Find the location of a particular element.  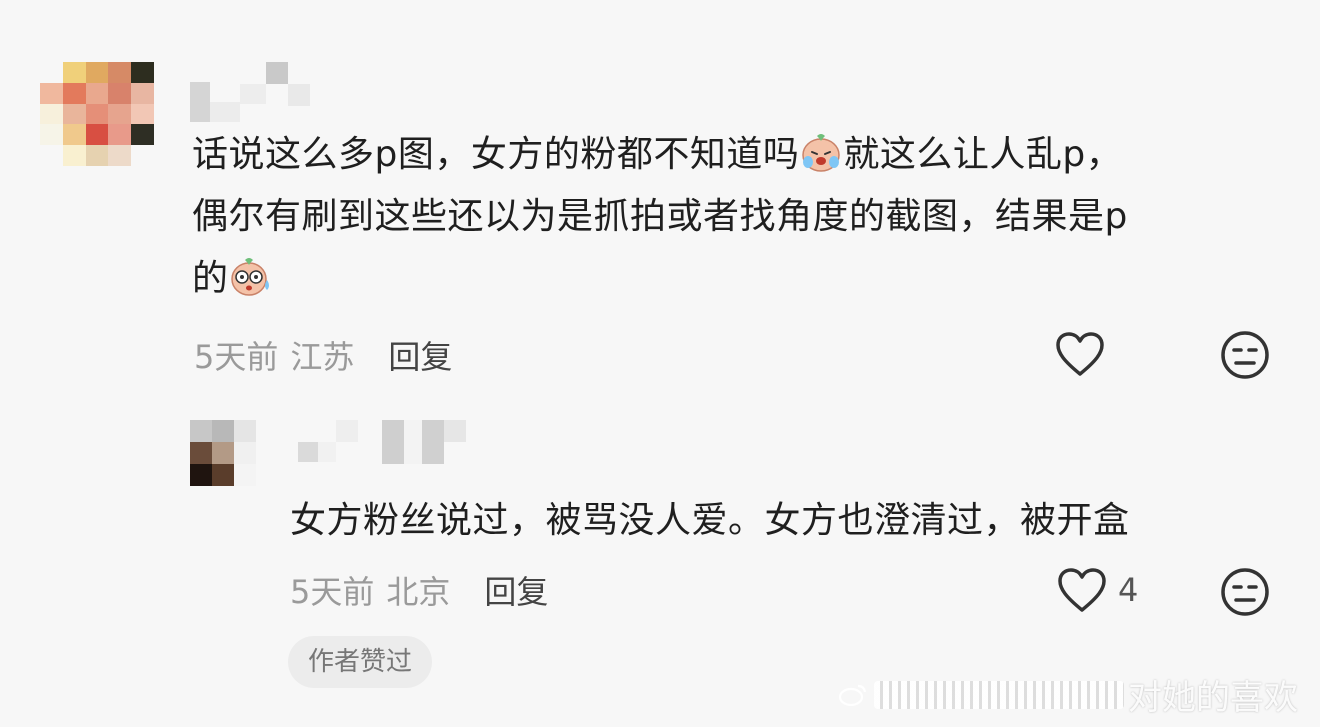

like-button is located at coordinates (1080, 354).